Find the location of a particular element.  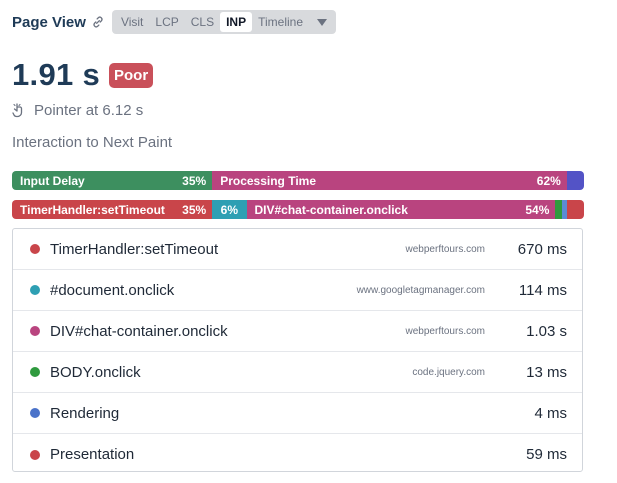

page-title: Page View is located at coordinates (49, 22).